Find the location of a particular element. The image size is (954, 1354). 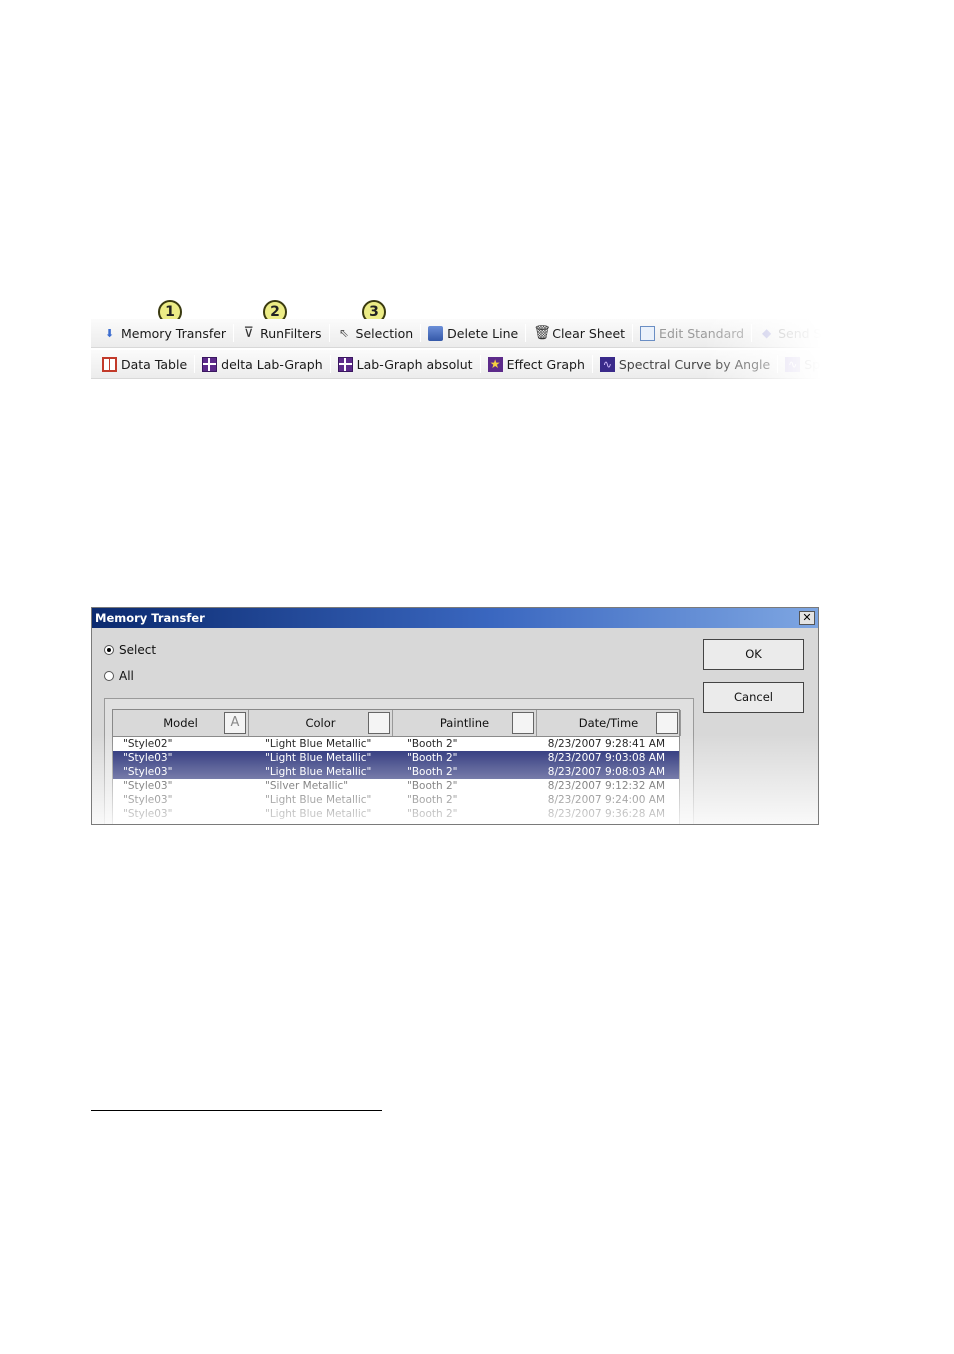

run-filters-button: ⊽ RunFilters is located at coordinates (281, 333).